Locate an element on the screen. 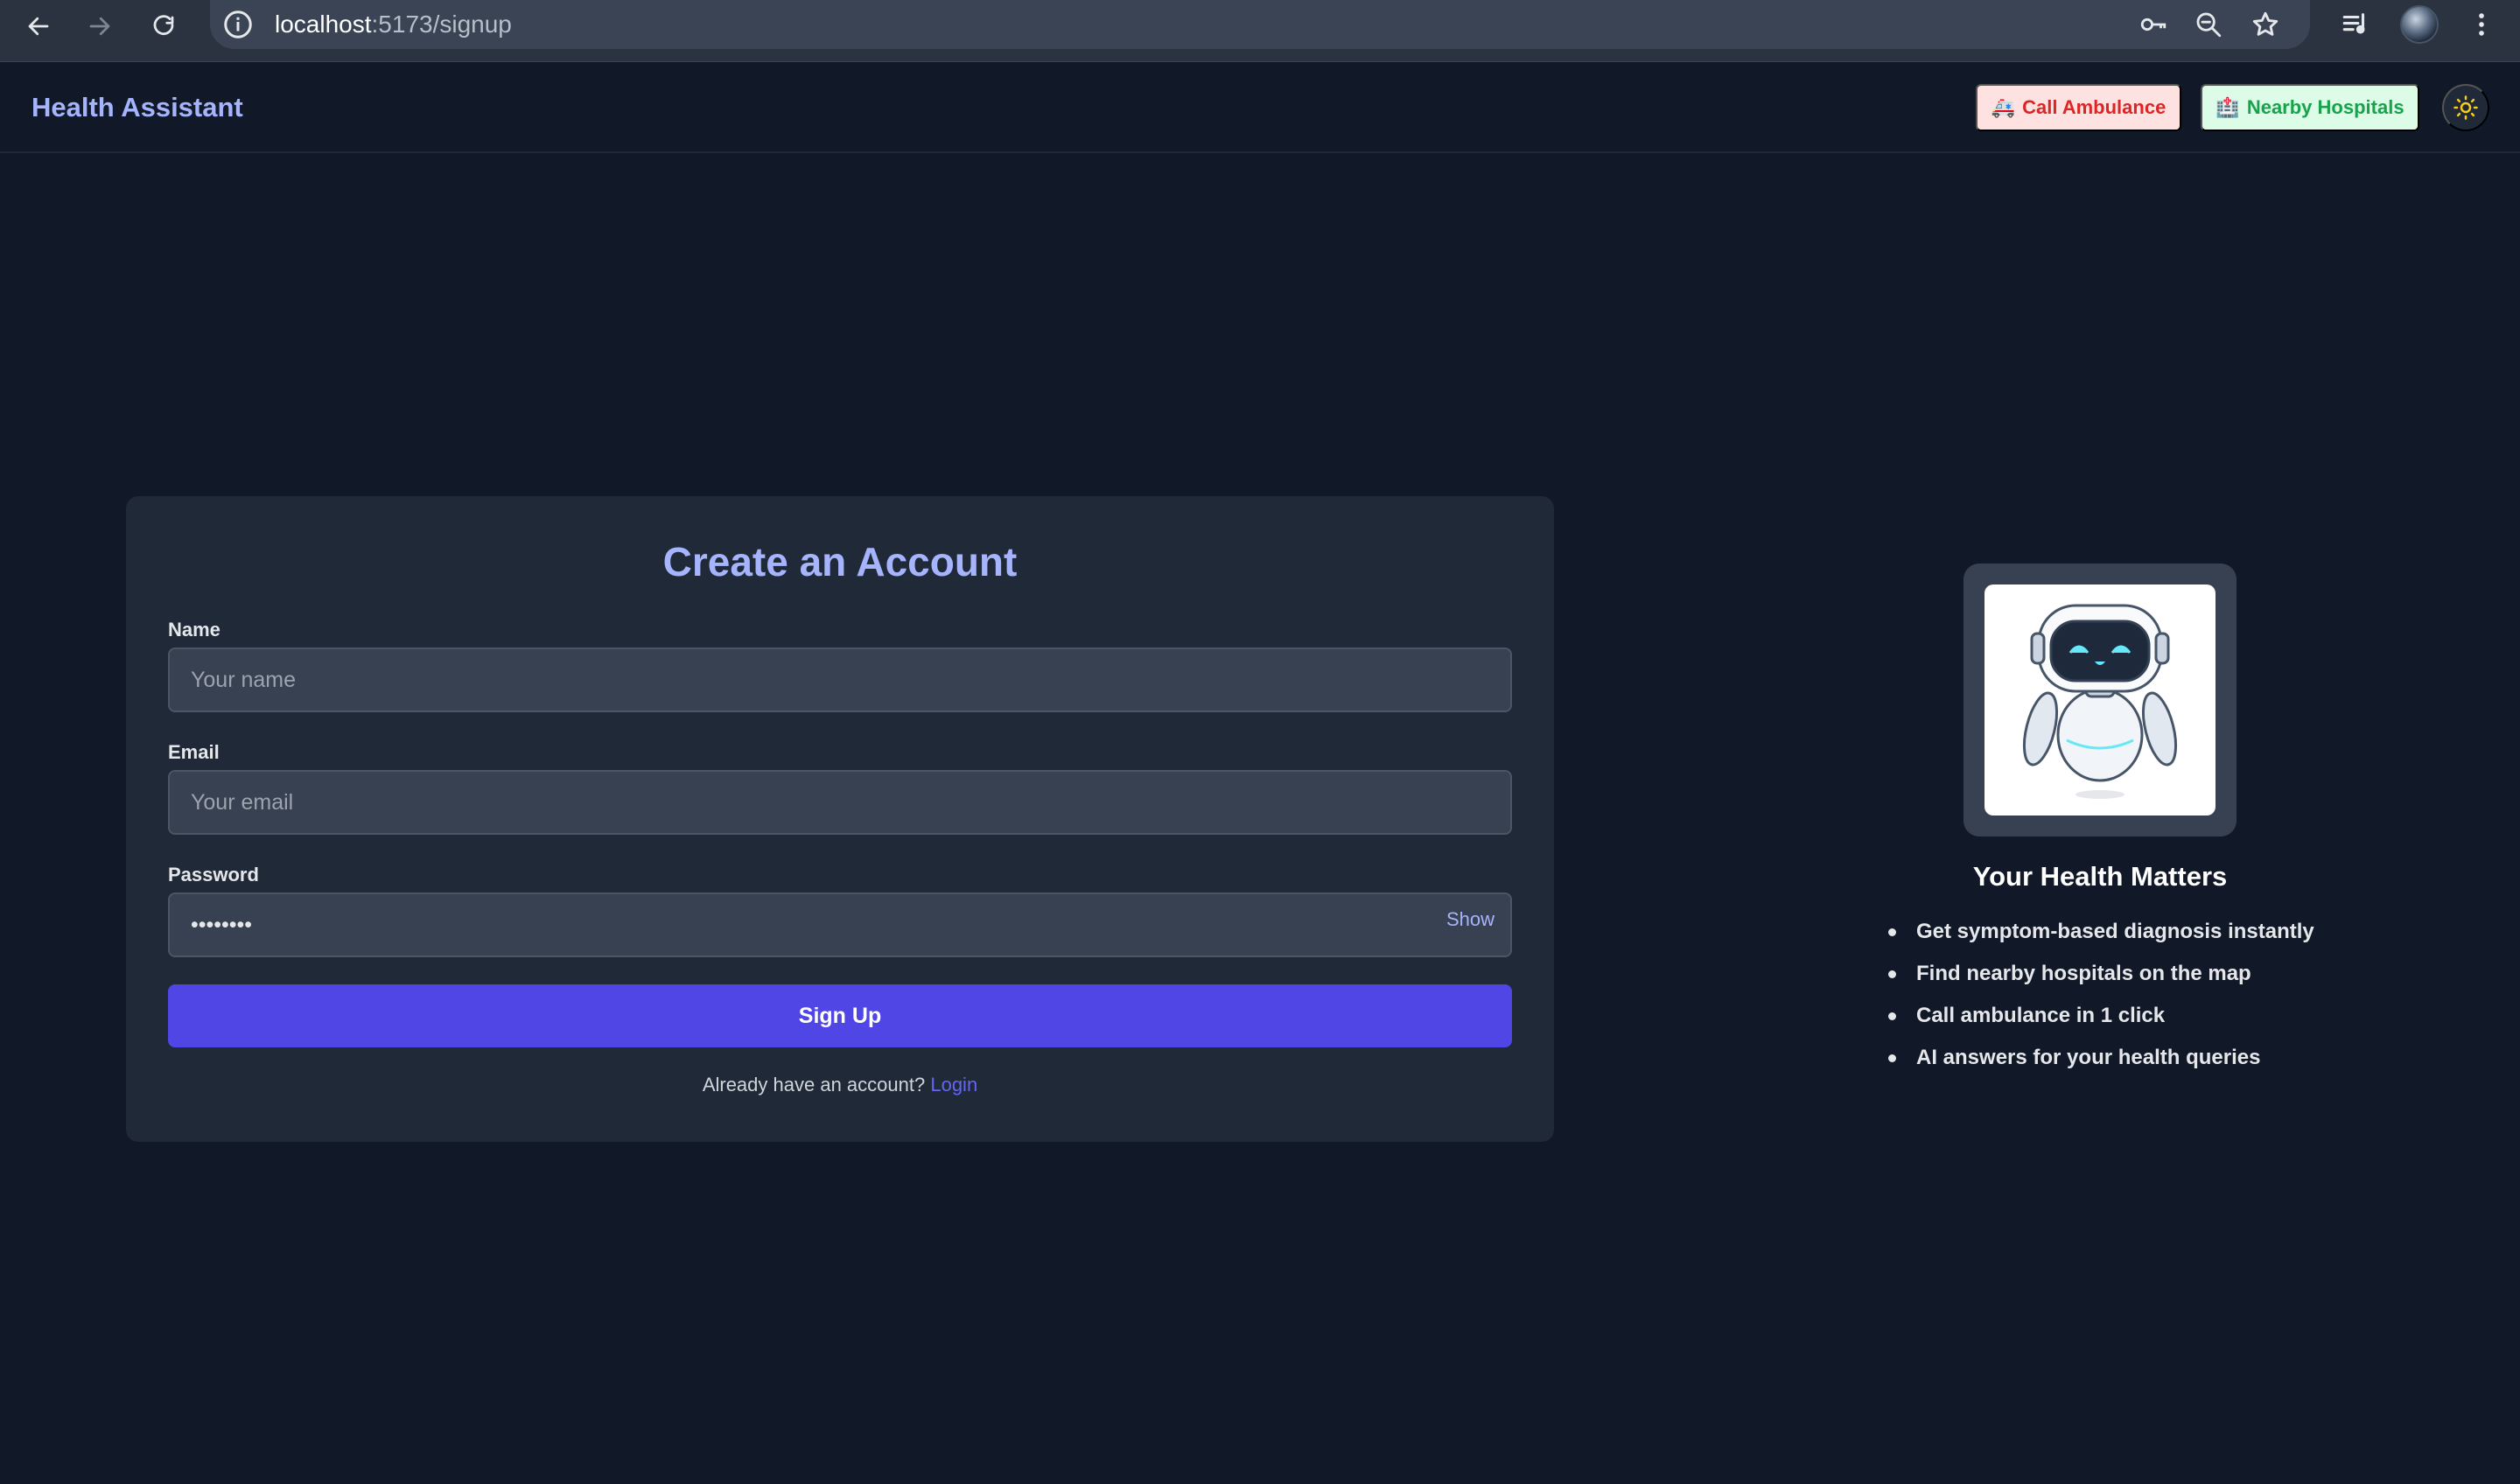 Image resolution: width=2520 pixels, height=1484 pixels. profile-avatar is located at coordinates (2419, 24).